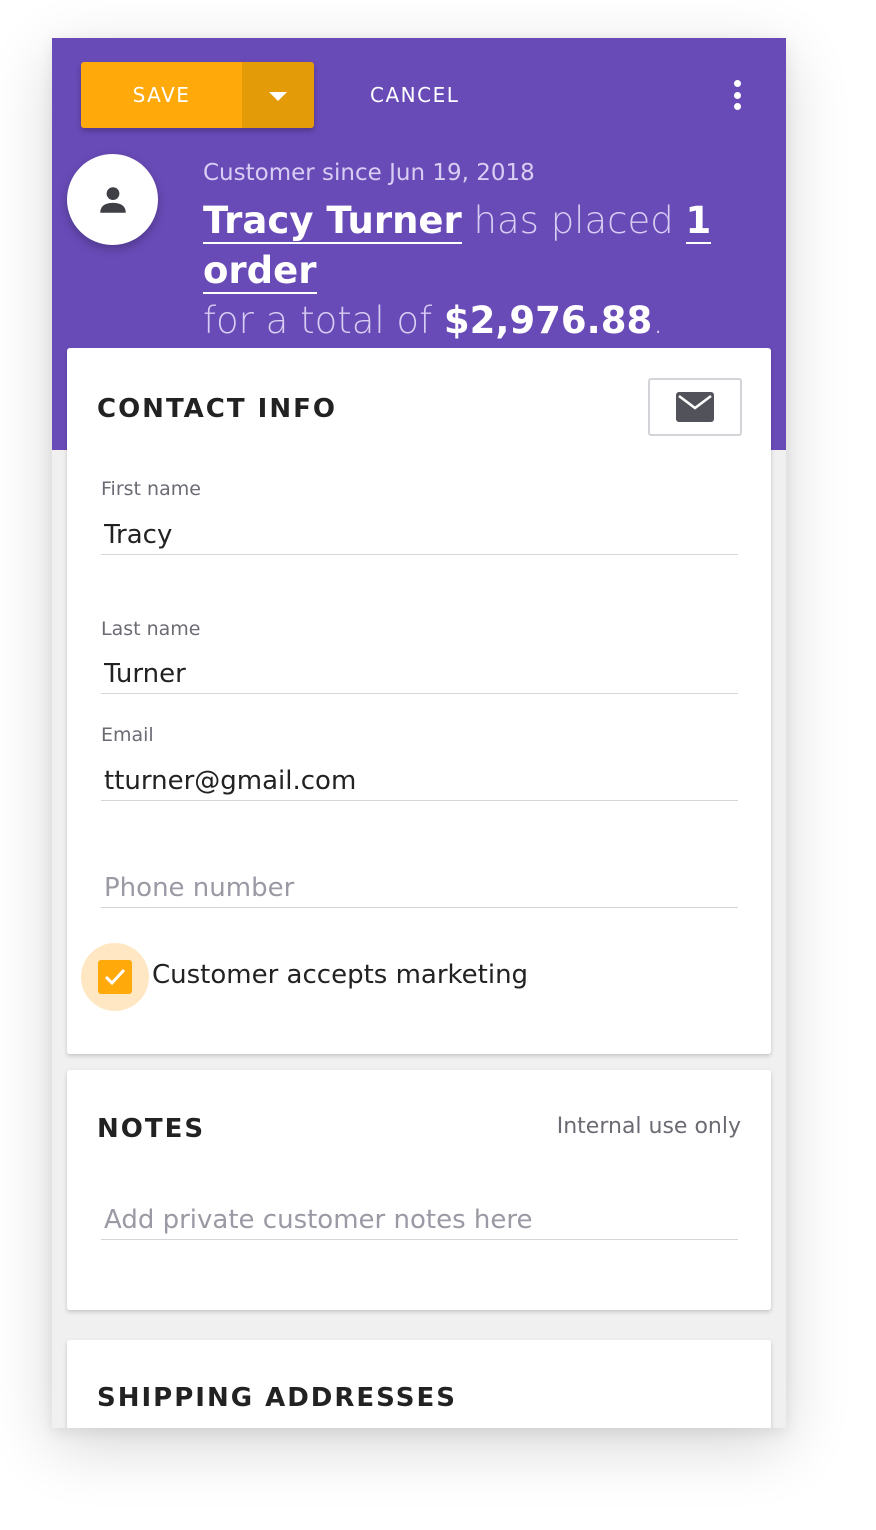 The height and width of the screenshot is (1530, 876). What do you see at coordinates (369, 173) in the screenshot?
I see `customer-since: Customer since Jun 19, 2018` at bounding box center [369, 173].